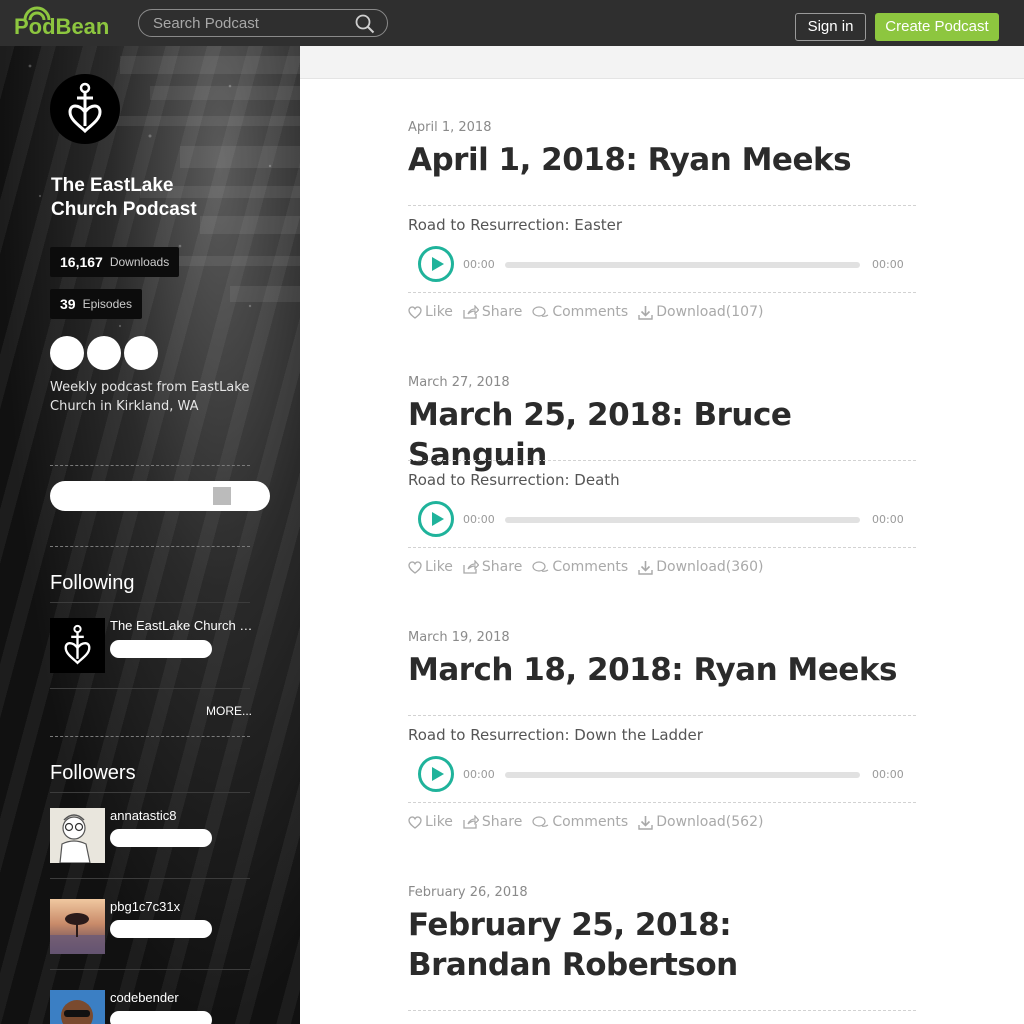  I want to click on episode-actions: Like Share Comments Download(107), so click(590, 312).